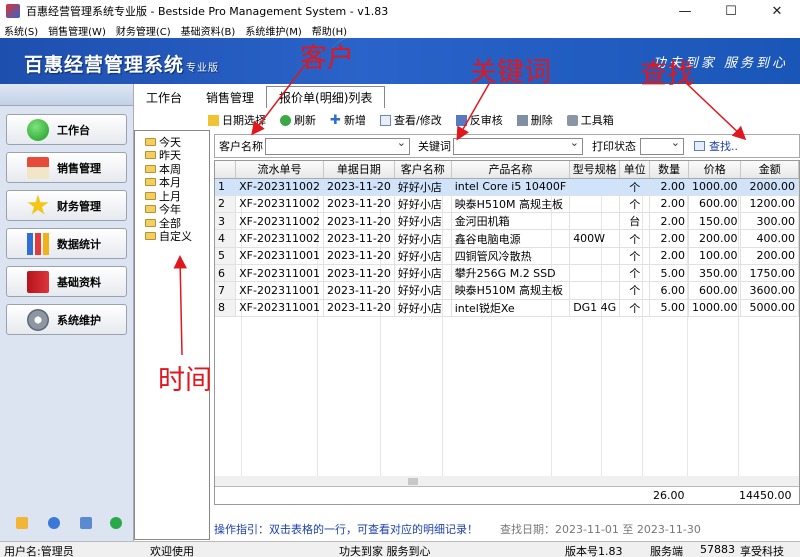 This screenshot has height=557, width=800. I want to click on nav-sales-button: 销售管理, so click(66, 167).